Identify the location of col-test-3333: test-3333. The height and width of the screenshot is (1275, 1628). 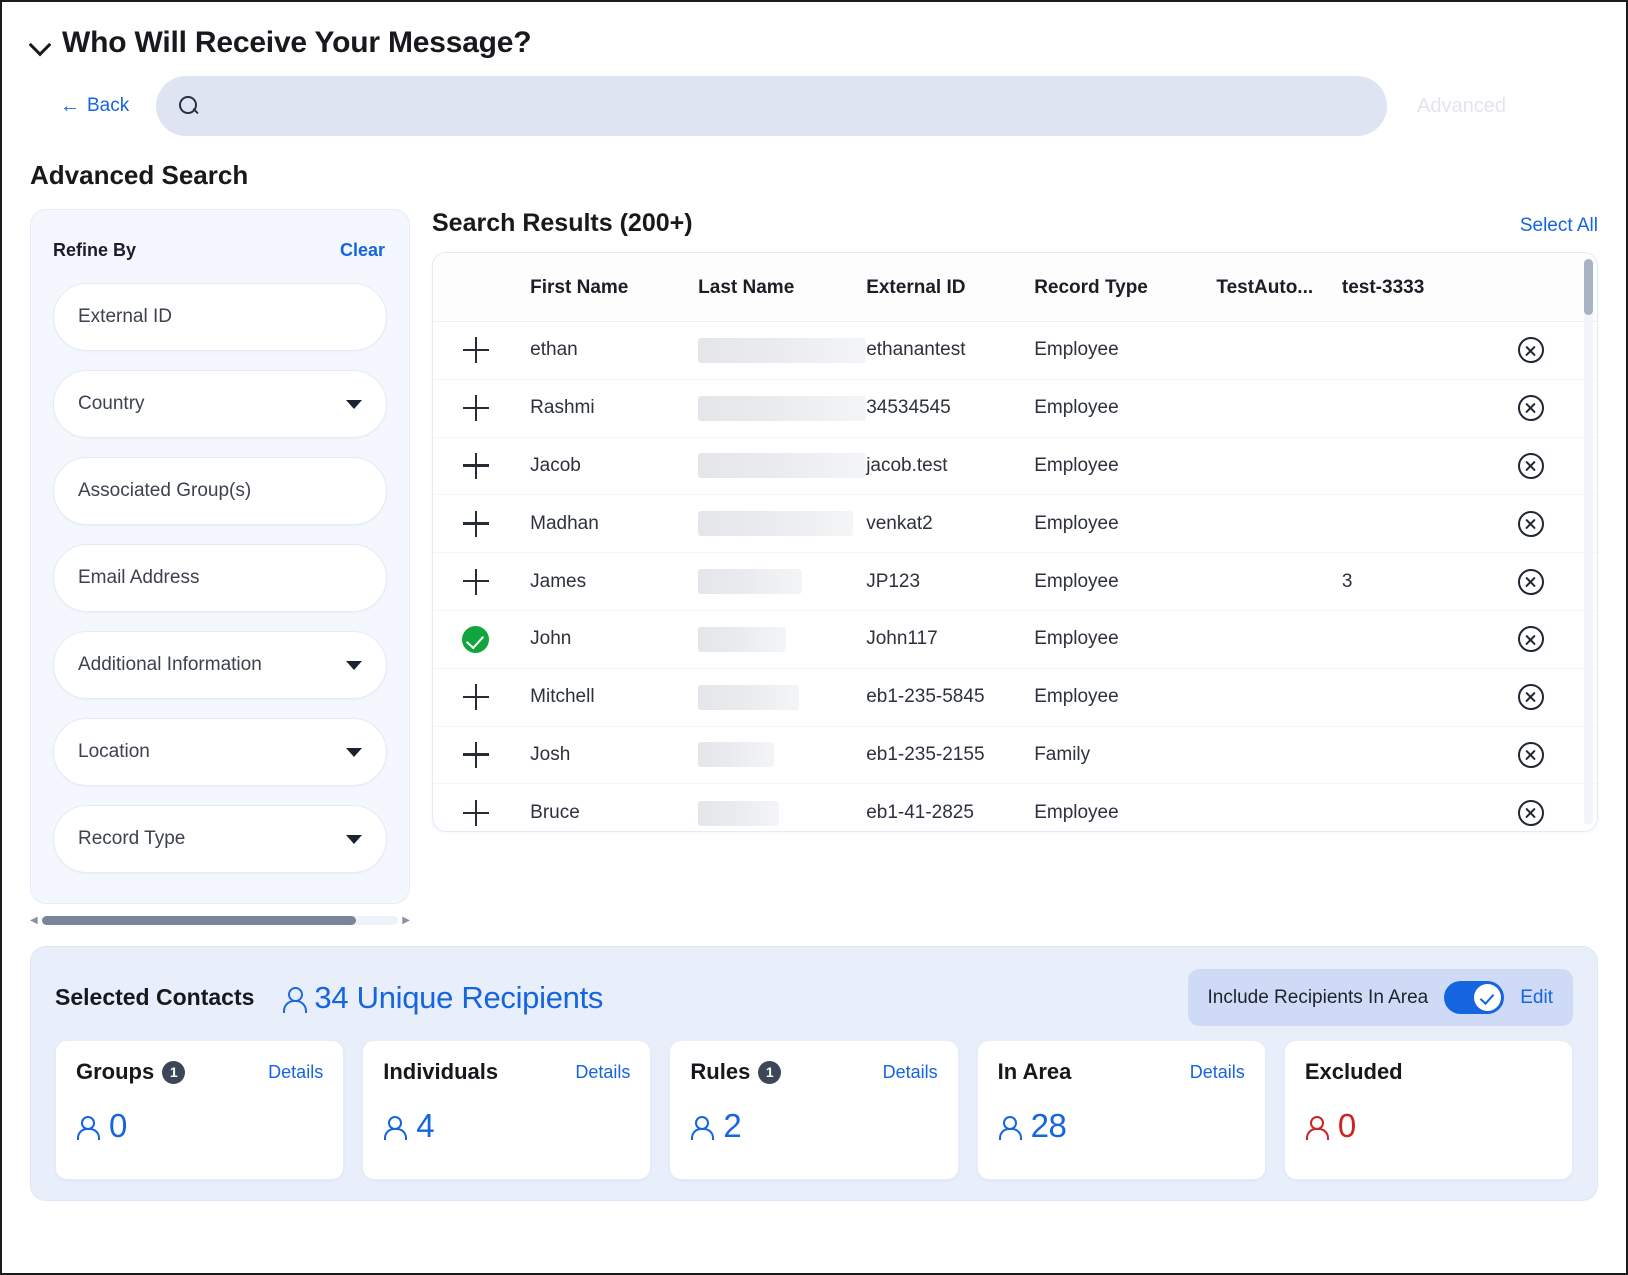
(1422, 287).